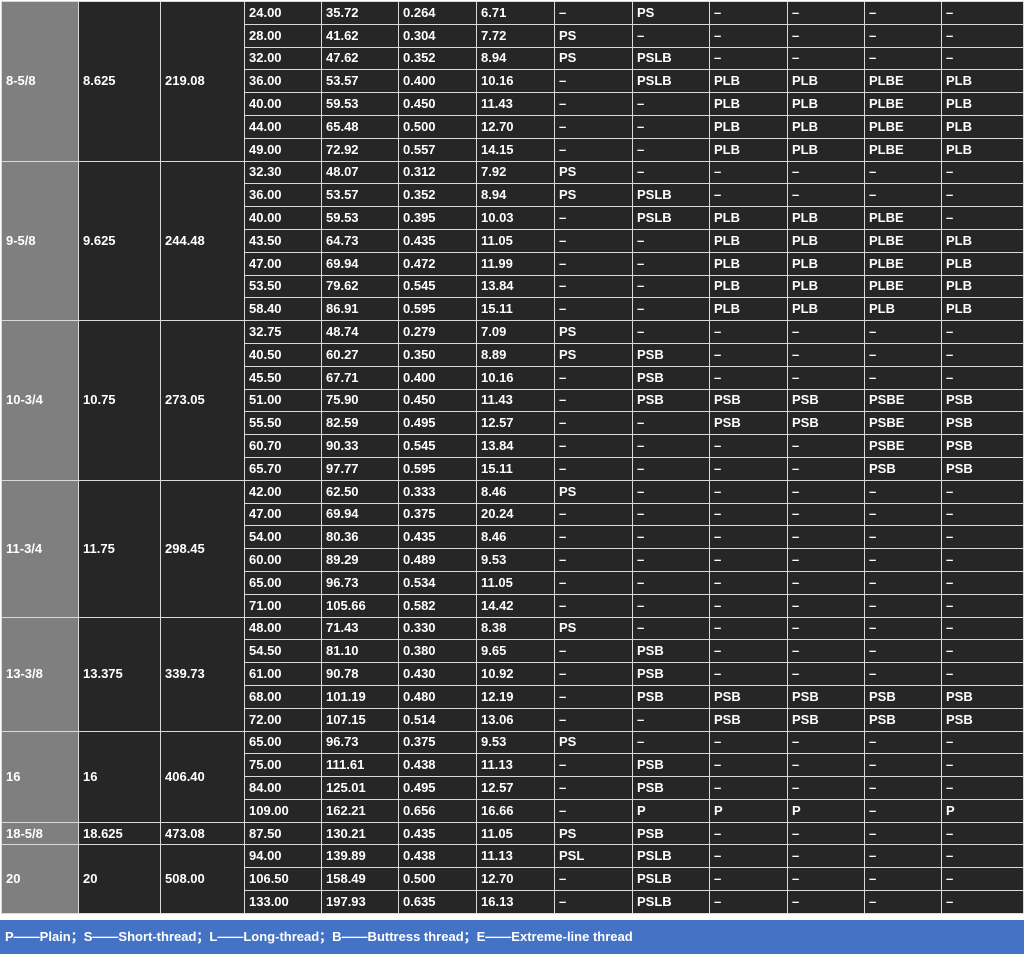 Image resolution: width=1024 pixels, height=955 pixels. What do you see at coordinates (515, 856) in the screenshot?
I see `wall-mm-cell: 11.13` at bounding box center [515, 856].